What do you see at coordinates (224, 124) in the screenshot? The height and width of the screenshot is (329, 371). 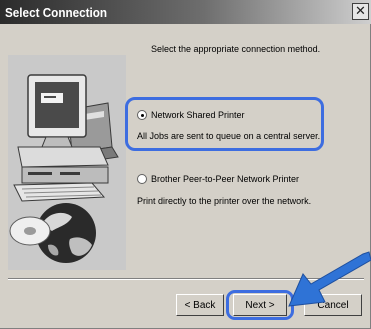 I see `selected-option-highlight` at bounding box center [224, 124].